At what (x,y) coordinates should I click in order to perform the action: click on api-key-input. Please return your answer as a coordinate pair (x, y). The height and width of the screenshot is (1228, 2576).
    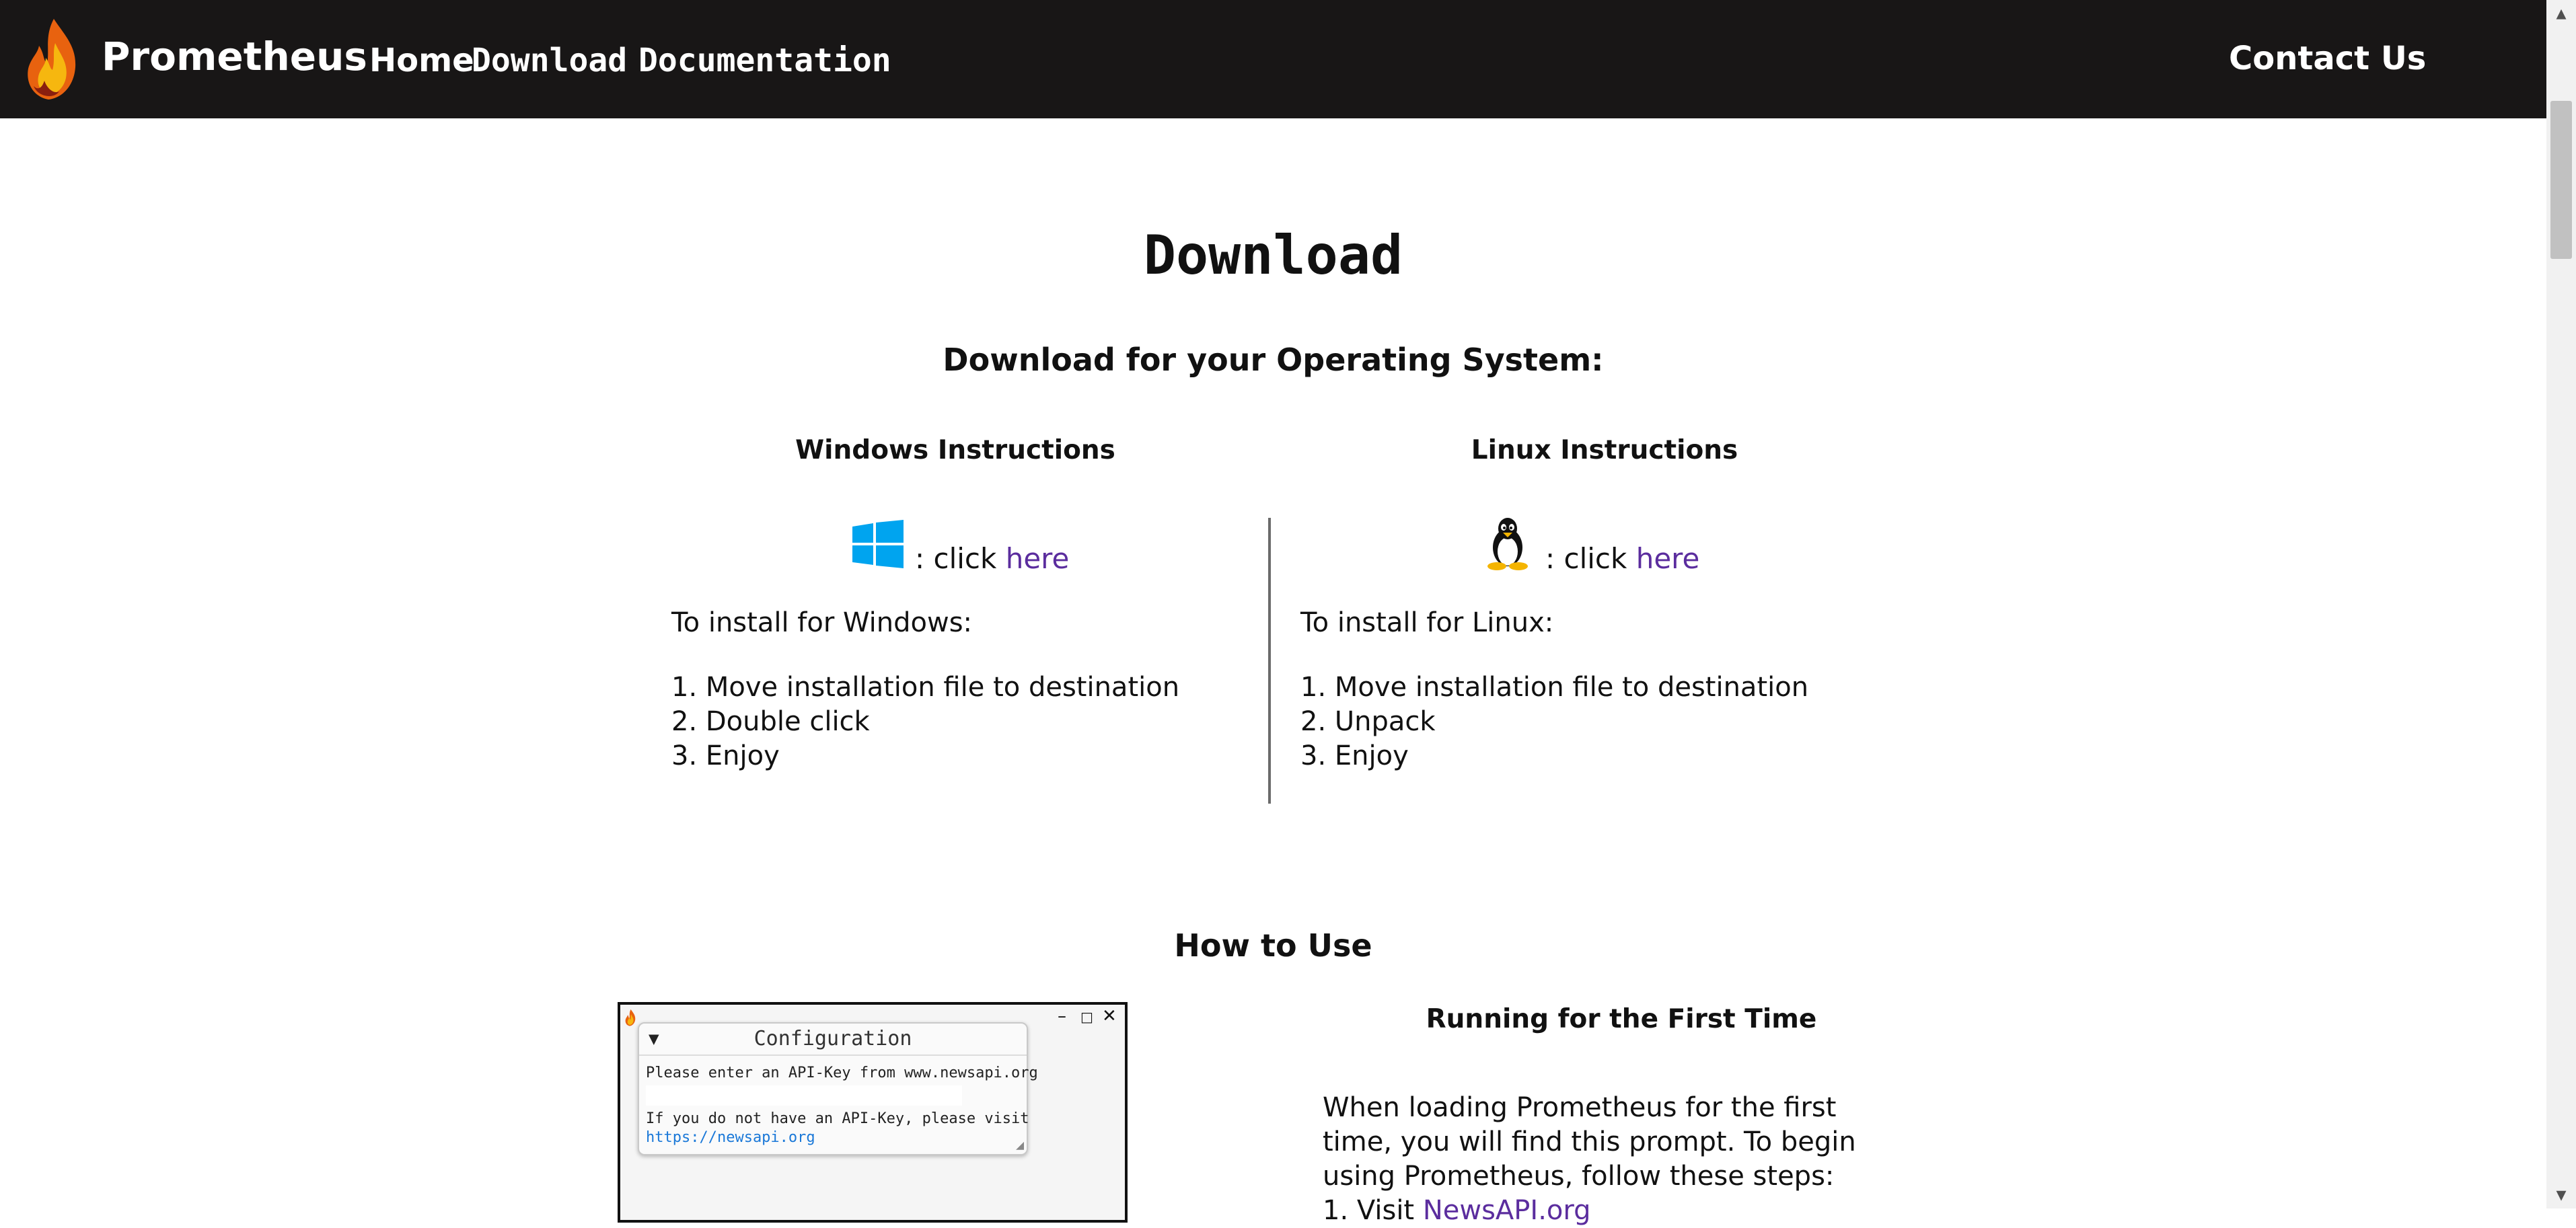
    Looking at the image, I should click on (804, 1095).